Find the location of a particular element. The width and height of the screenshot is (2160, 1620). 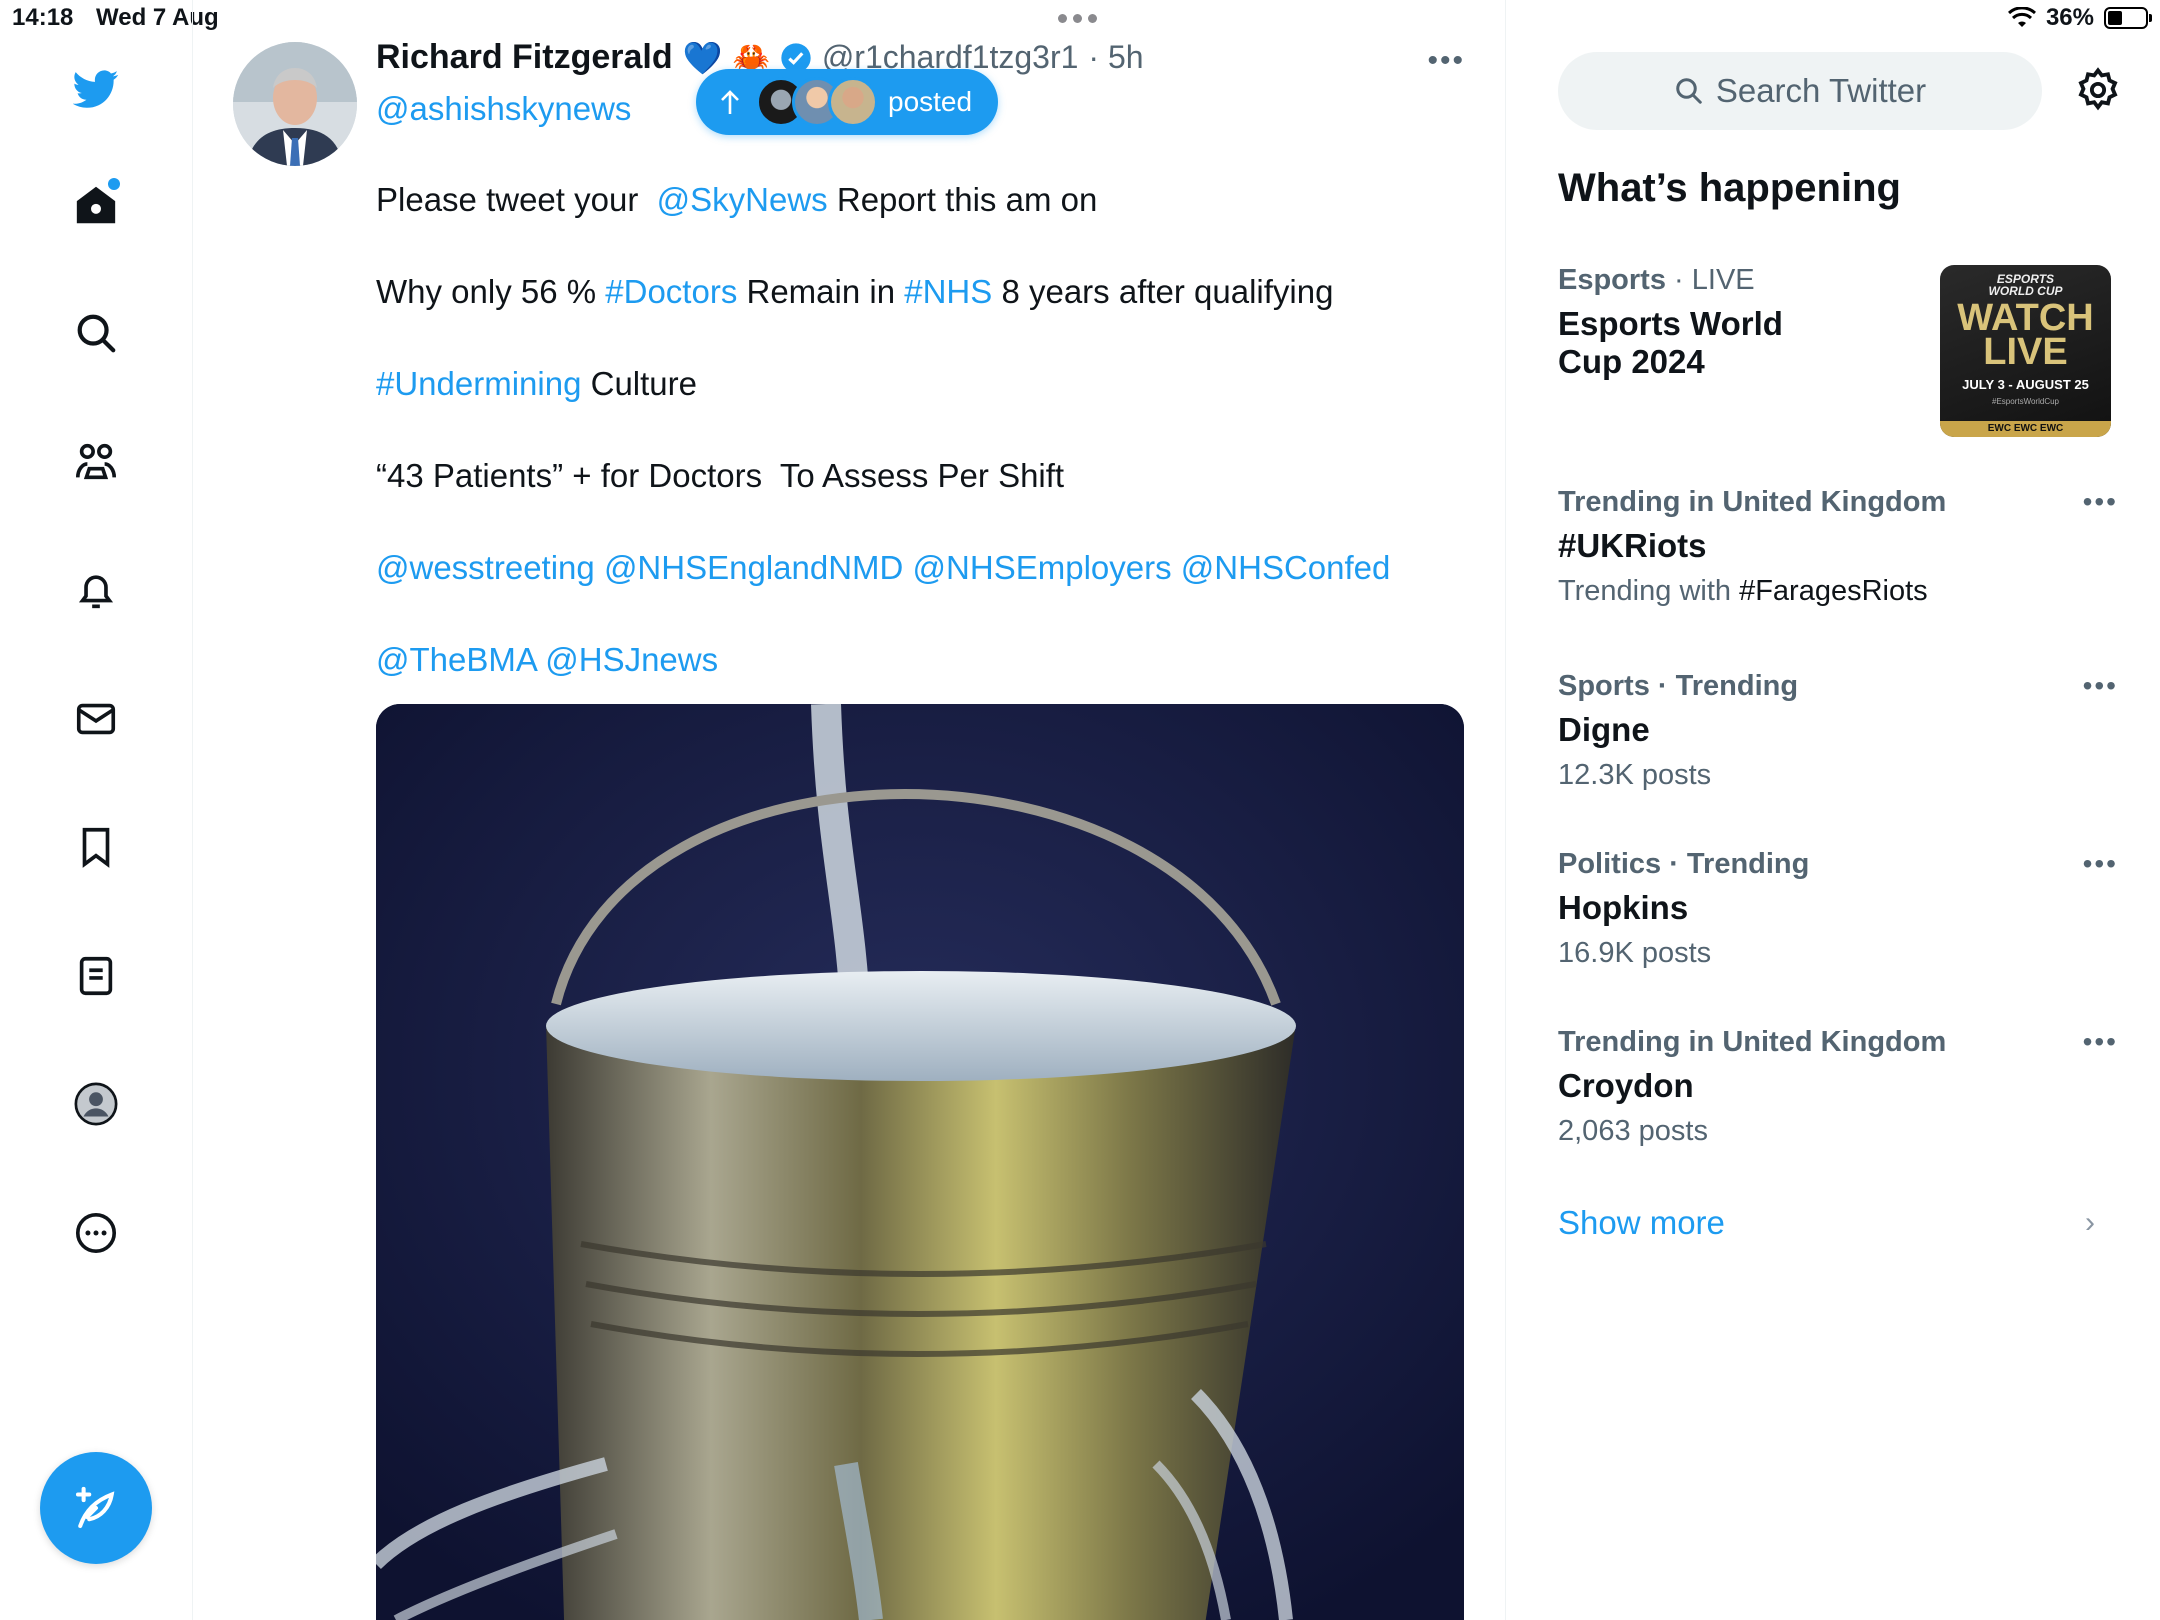

notification-dot is located at coordinates (114, 184).